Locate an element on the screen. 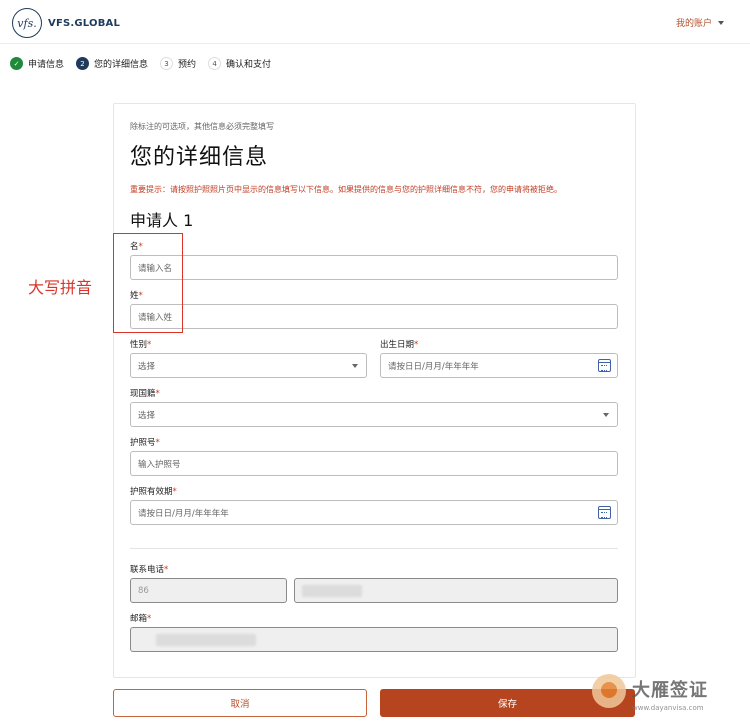  gender-label: 性别* is located at coordinates (141, 345).